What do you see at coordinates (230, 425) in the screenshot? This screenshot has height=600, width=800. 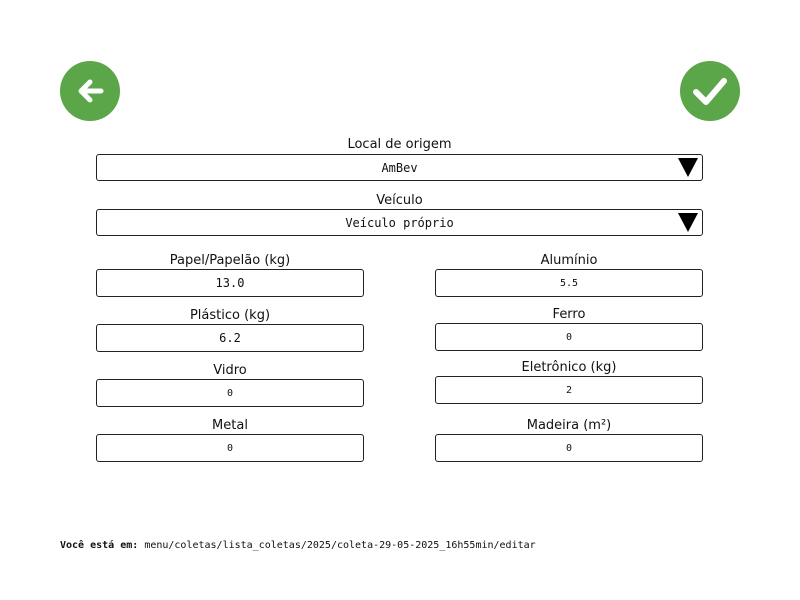 I see `metal-label: Metal` at bounding box center [230, 425].